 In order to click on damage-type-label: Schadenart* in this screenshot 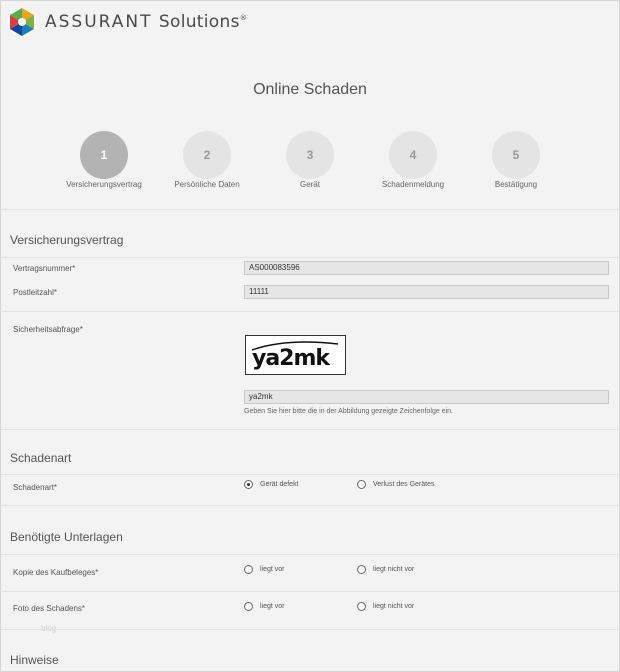, I will do `click(35, 487)`.